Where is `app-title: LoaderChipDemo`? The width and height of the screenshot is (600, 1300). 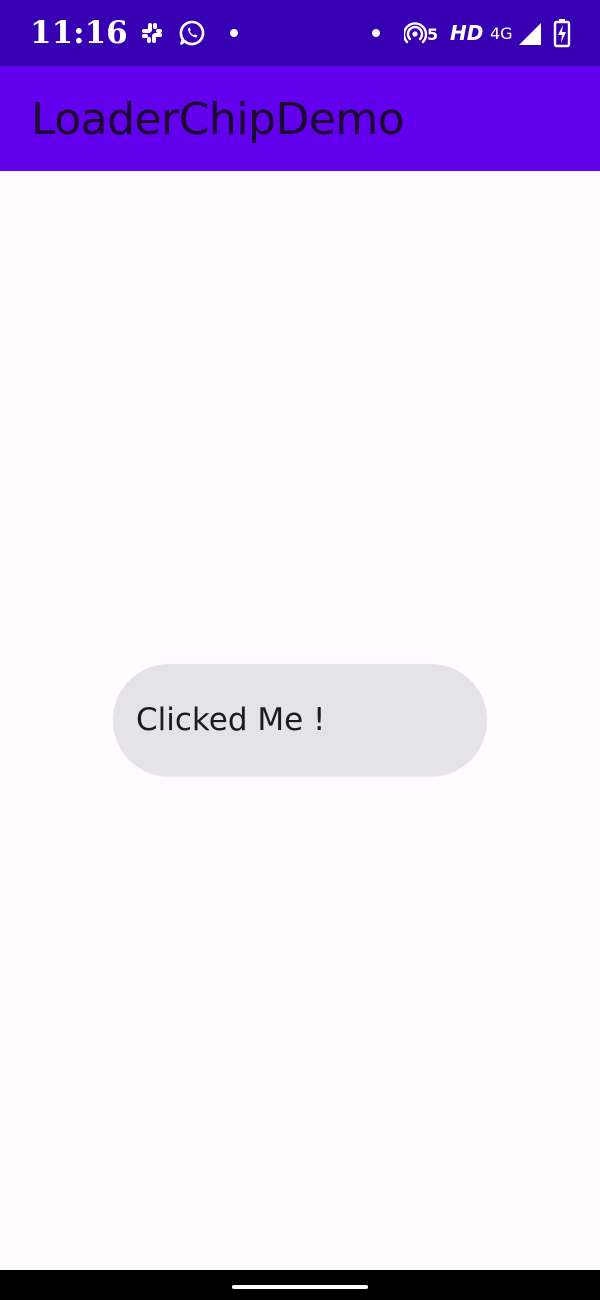 app-title: LoaderChipDemo is located at coordinates (218, 119).